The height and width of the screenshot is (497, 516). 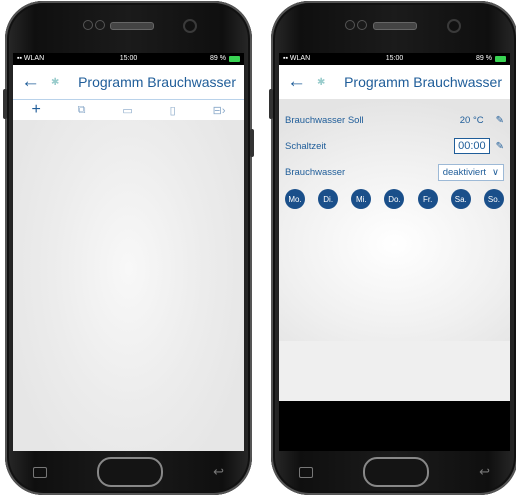 What do you see at coordinates (493, 199) in the screenshot?
I see `day-sunday: So.` at bounding box center [493, 199].